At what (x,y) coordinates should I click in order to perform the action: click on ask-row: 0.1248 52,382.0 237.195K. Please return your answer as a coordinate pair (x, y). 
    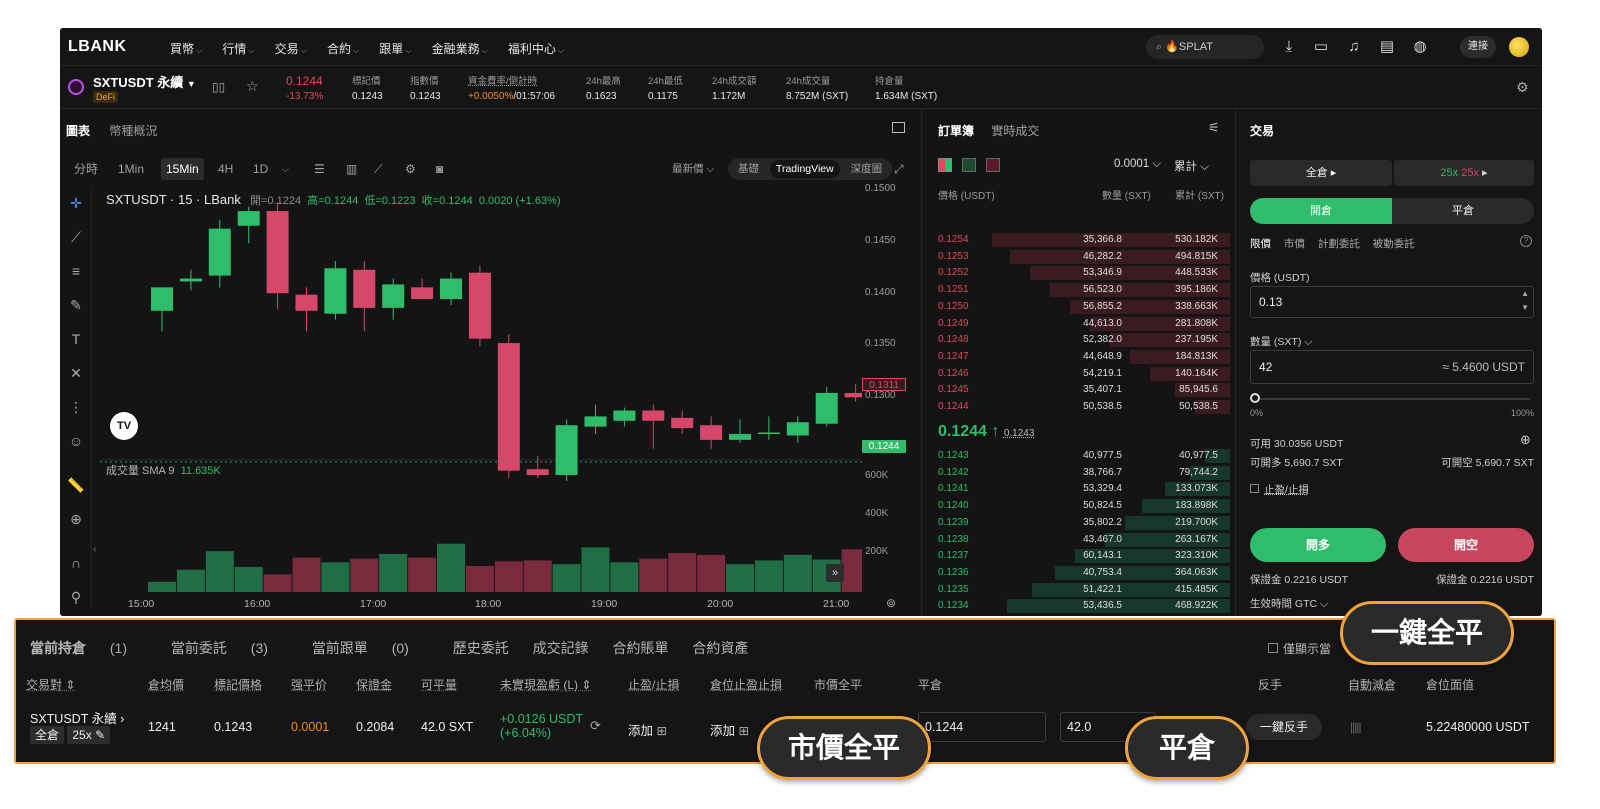
    Looking at the image, I should click on (1080, 340).